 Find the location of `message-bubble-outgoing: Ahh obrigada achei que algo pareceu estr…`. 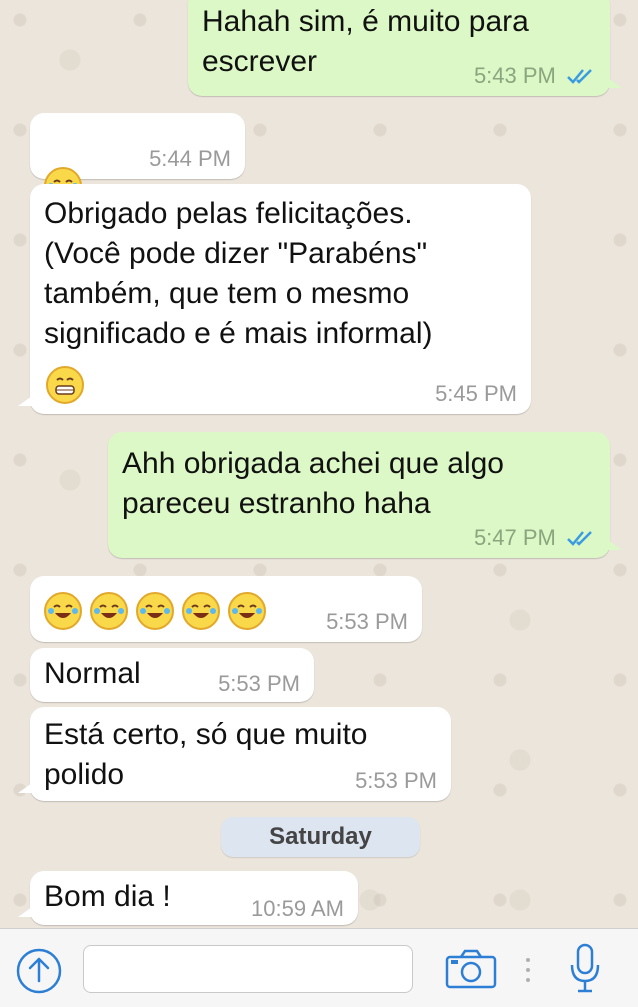

message-bubble-outgoing: Ahh obrigada achei que algo pareceu estr… is located at coordinates (365, 495).